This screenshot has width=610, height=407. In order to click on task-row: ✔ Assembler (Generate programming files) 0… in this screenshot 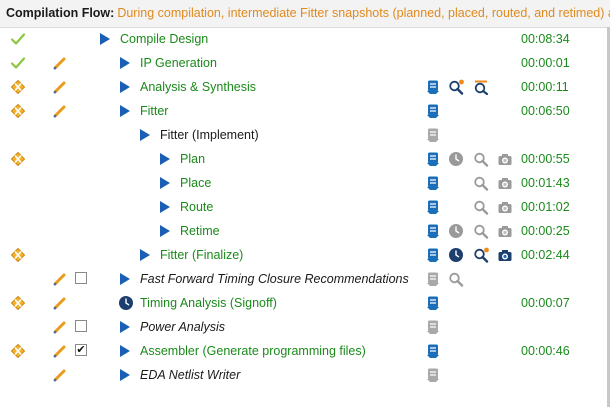, I will do `click(303, 351)`.